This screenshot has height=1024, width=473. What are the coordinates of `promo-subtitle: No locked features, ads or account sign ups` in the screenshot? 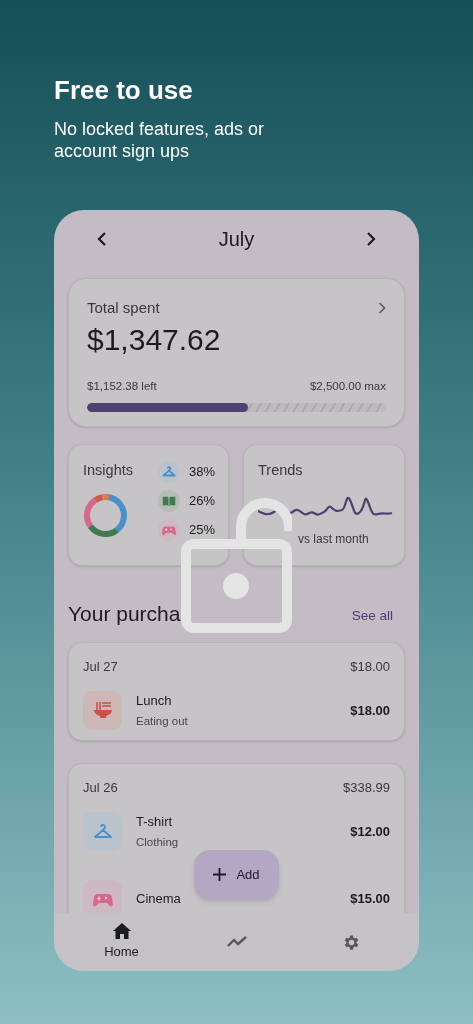 It's located at (160, 140).